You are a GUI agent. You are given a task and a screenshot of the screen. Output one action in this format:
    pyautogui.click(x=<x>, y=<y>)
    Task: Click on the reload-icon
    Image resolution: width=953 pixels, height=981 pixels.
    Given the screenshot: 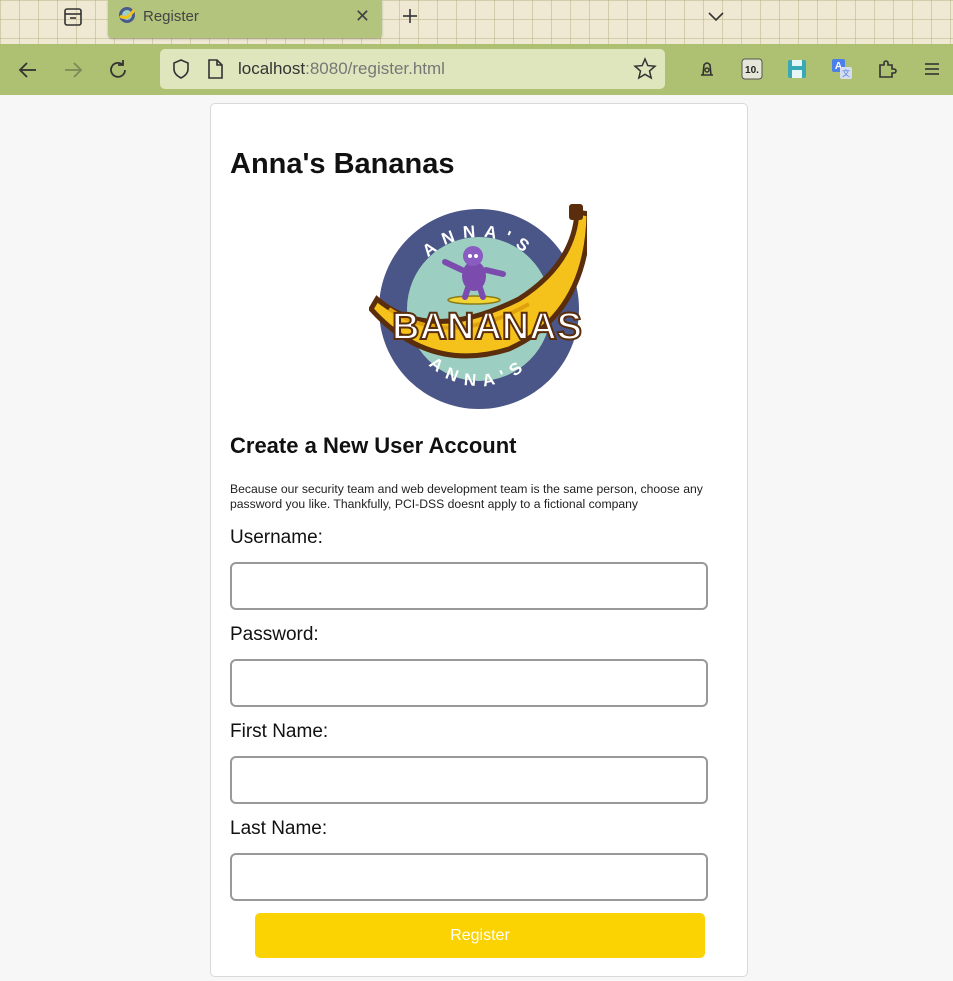 What is the action you would take?
    pyautogui.click(x=118, y=70)
    